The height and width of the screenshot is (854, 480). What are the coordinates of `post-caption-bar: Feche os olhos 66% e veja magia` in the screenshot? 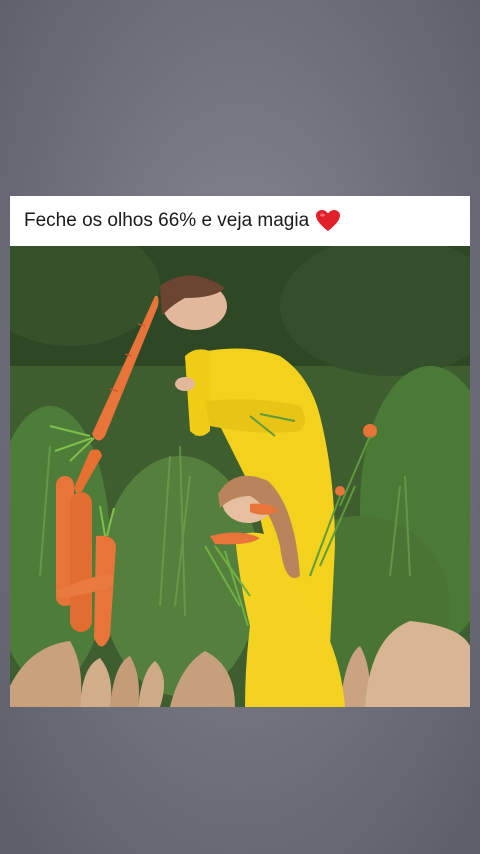 It's located at (240, 221).